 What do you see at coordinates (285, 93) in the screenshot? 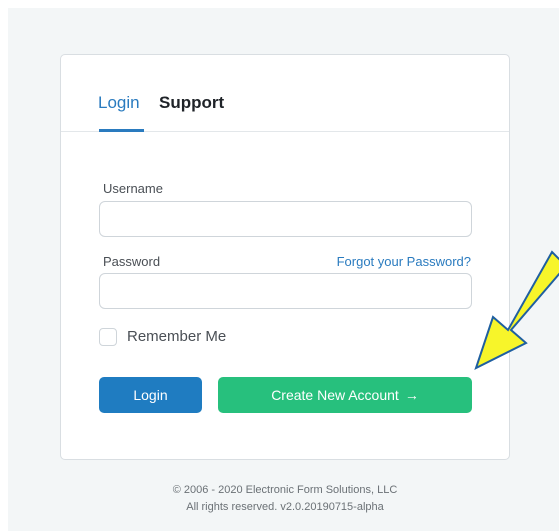
I see `tab-bar: Login Support` at bounding box center [285, 93].